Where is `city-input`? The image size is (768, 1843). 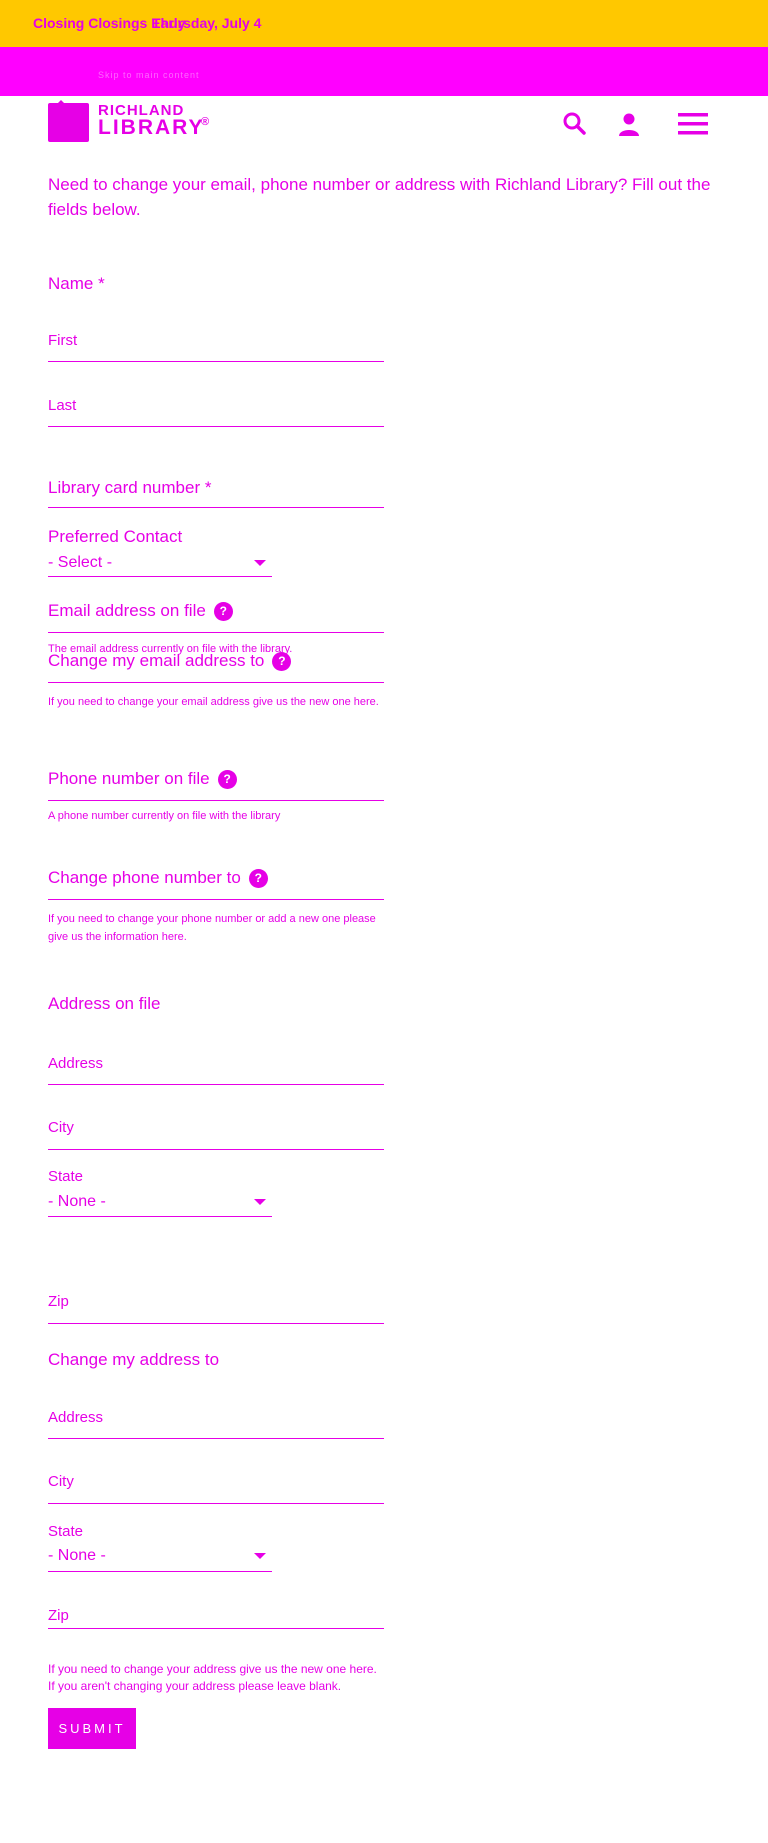 city-input is located at coordinates (216, 1149).